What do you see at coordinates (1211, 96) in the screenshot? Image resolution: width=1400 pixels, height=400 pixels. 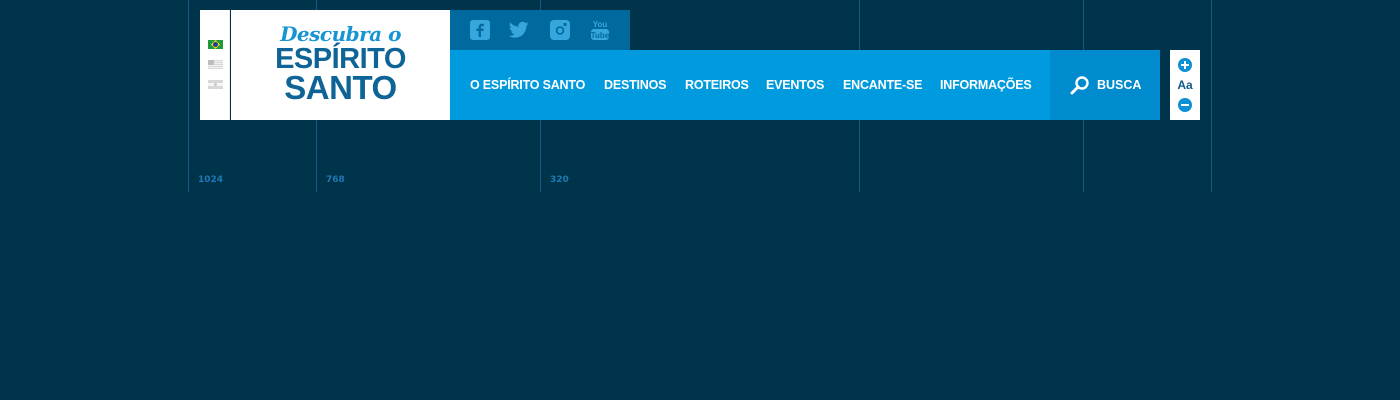 I see `guide-line` at bounding box center [1211, 96].